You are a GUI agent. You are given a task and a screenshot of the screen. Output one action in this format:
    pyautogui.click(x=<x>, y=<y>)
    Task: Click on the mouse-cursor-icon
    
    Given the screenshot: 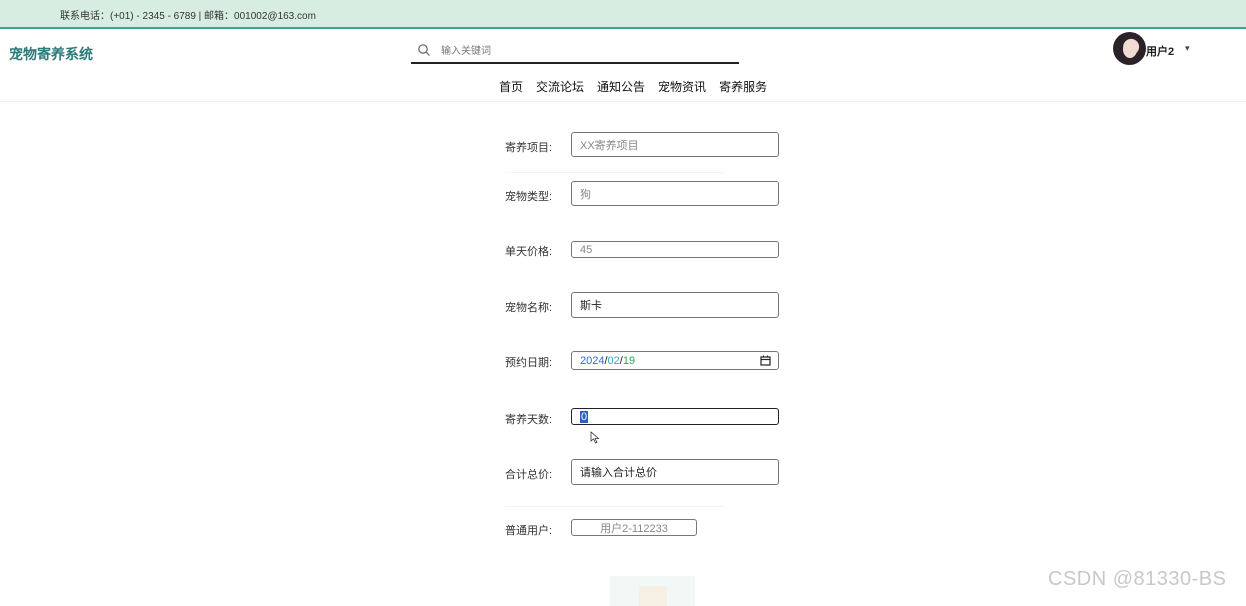 What is the action you would take?
    pyautogui.click(x=595, y=437)
    